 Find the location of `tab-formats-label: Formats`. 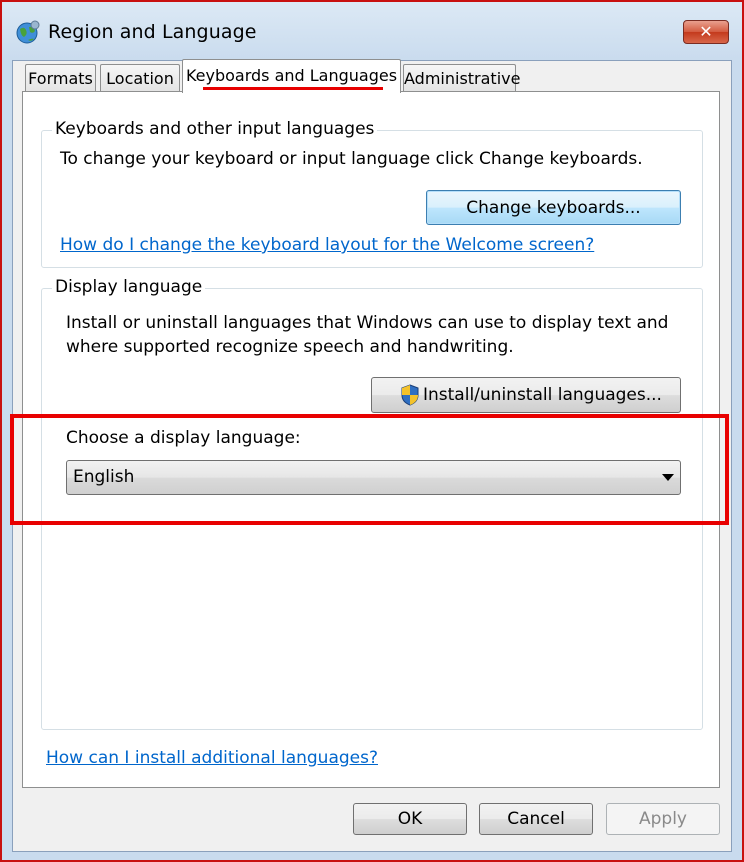

tab-formats-label: Formats is located at coordinates (60, 78).